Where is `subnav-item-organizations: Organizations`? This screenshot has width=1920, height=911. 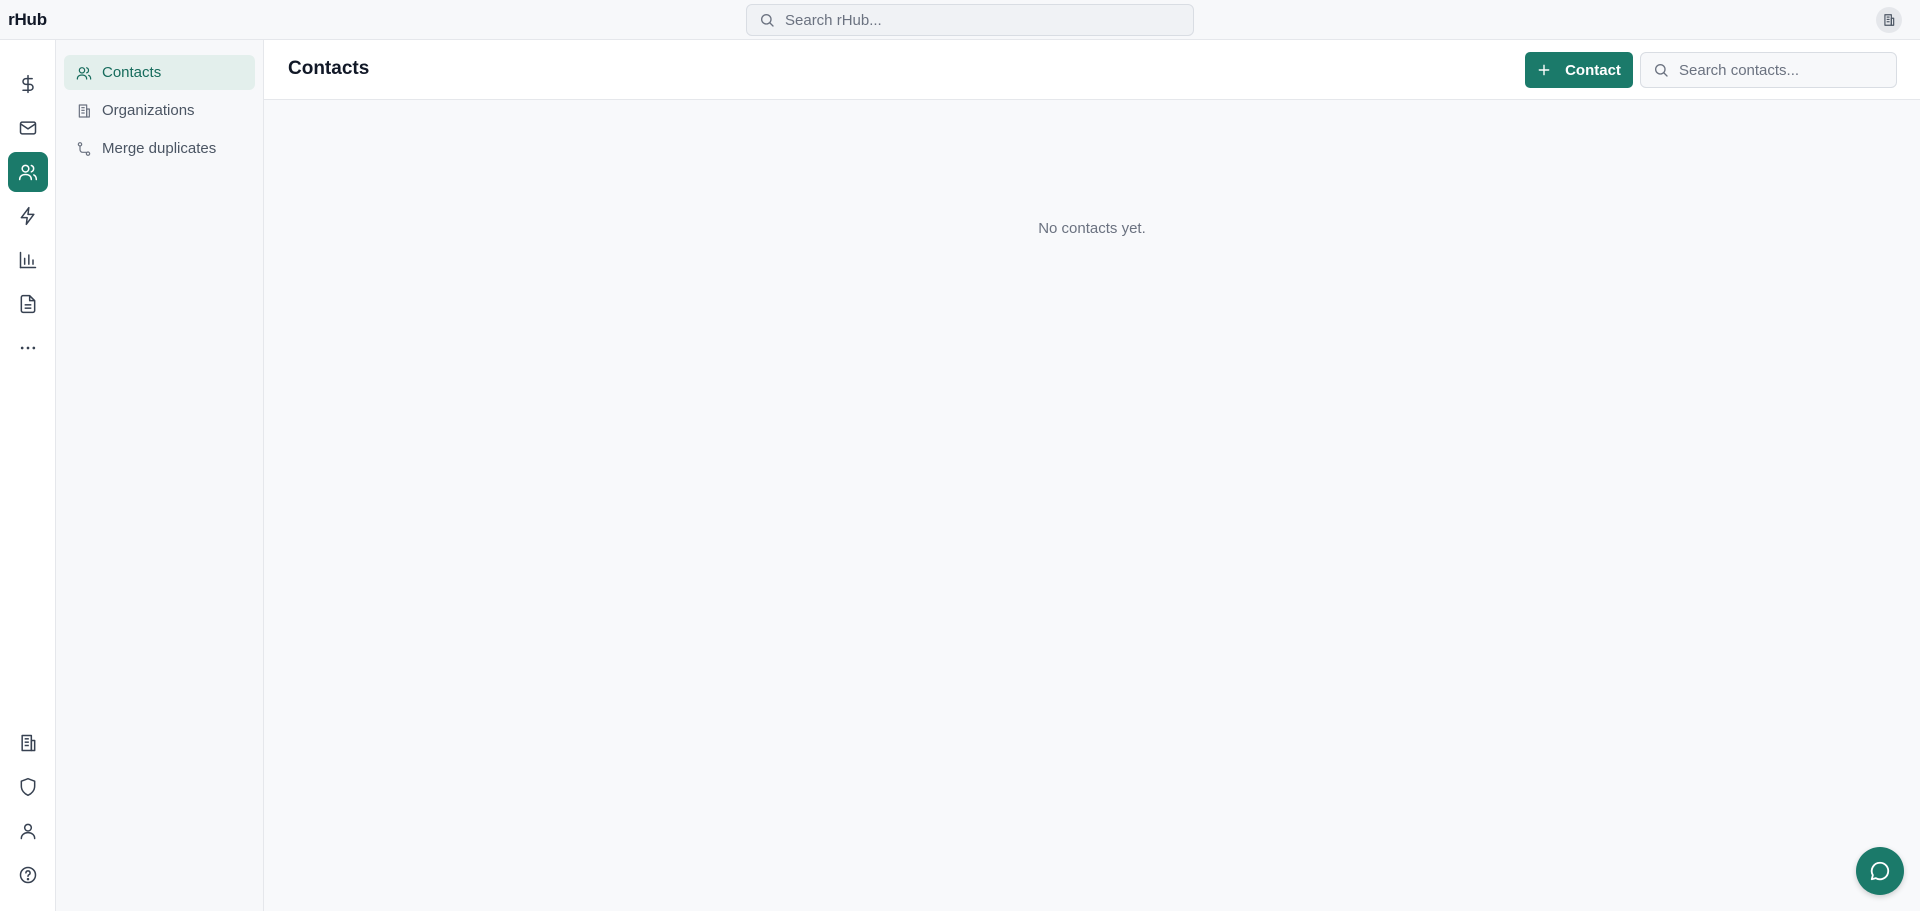
subnav-item-organizations: Organizations is located at coordinates (159, 110).